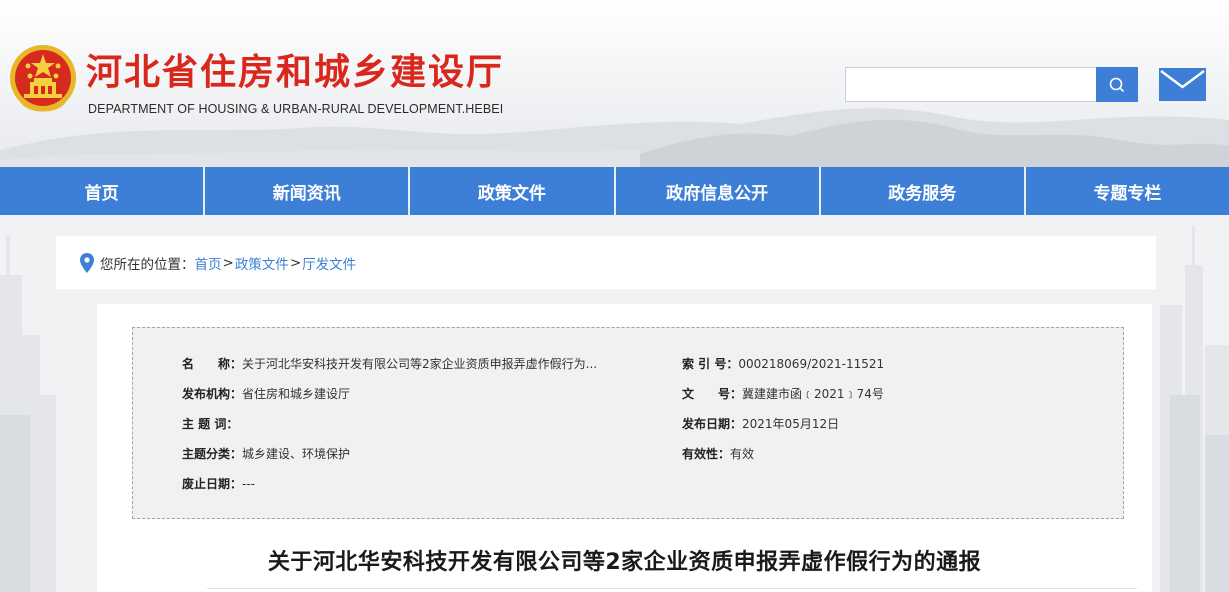 This screenshot has width=1229, height=592. Describe the element at coordinates (402, 394) in the screenshot. I see `meta-org: 发布机构：省住房和城乡建设厅` at that location.